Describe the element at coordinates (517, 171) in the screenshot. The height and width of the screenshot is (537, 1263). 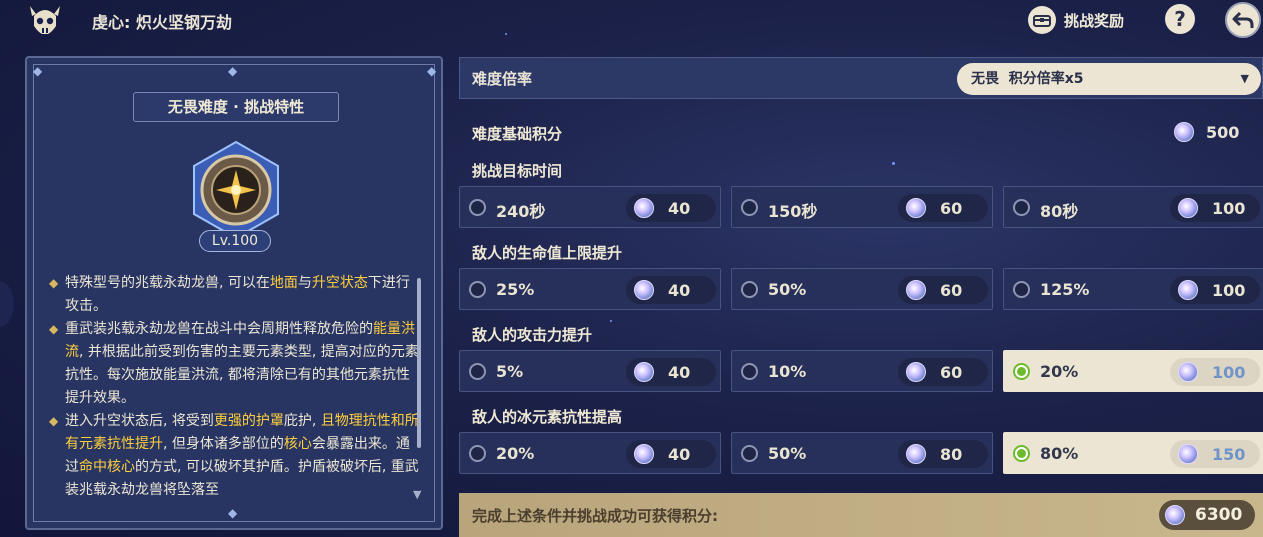
I see `condition-label: 挑战目标时间` at that location.